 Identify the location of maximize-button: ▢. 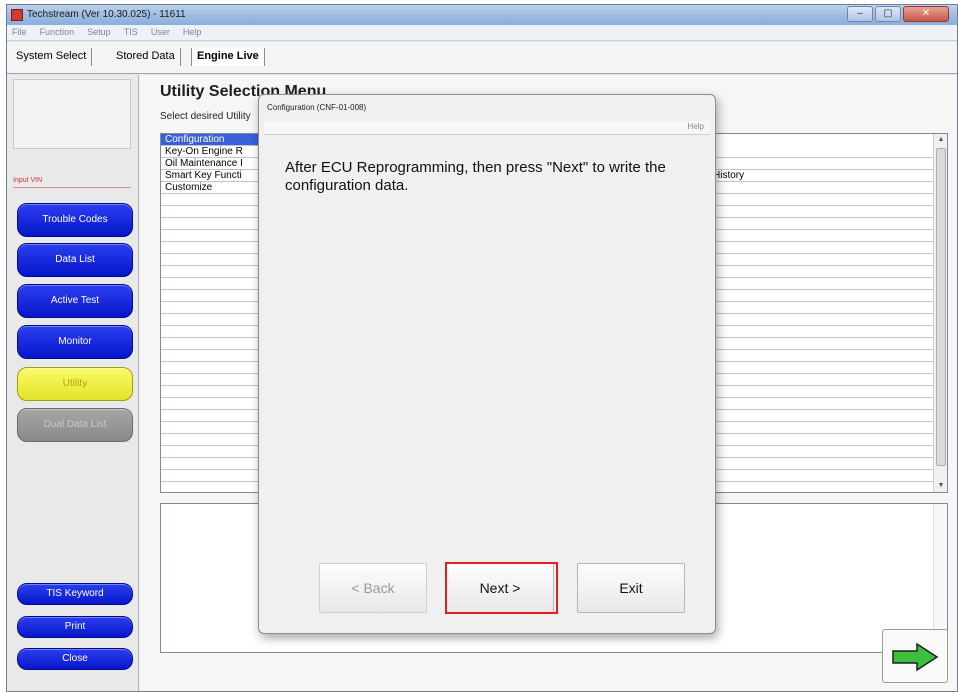
(888, 14).